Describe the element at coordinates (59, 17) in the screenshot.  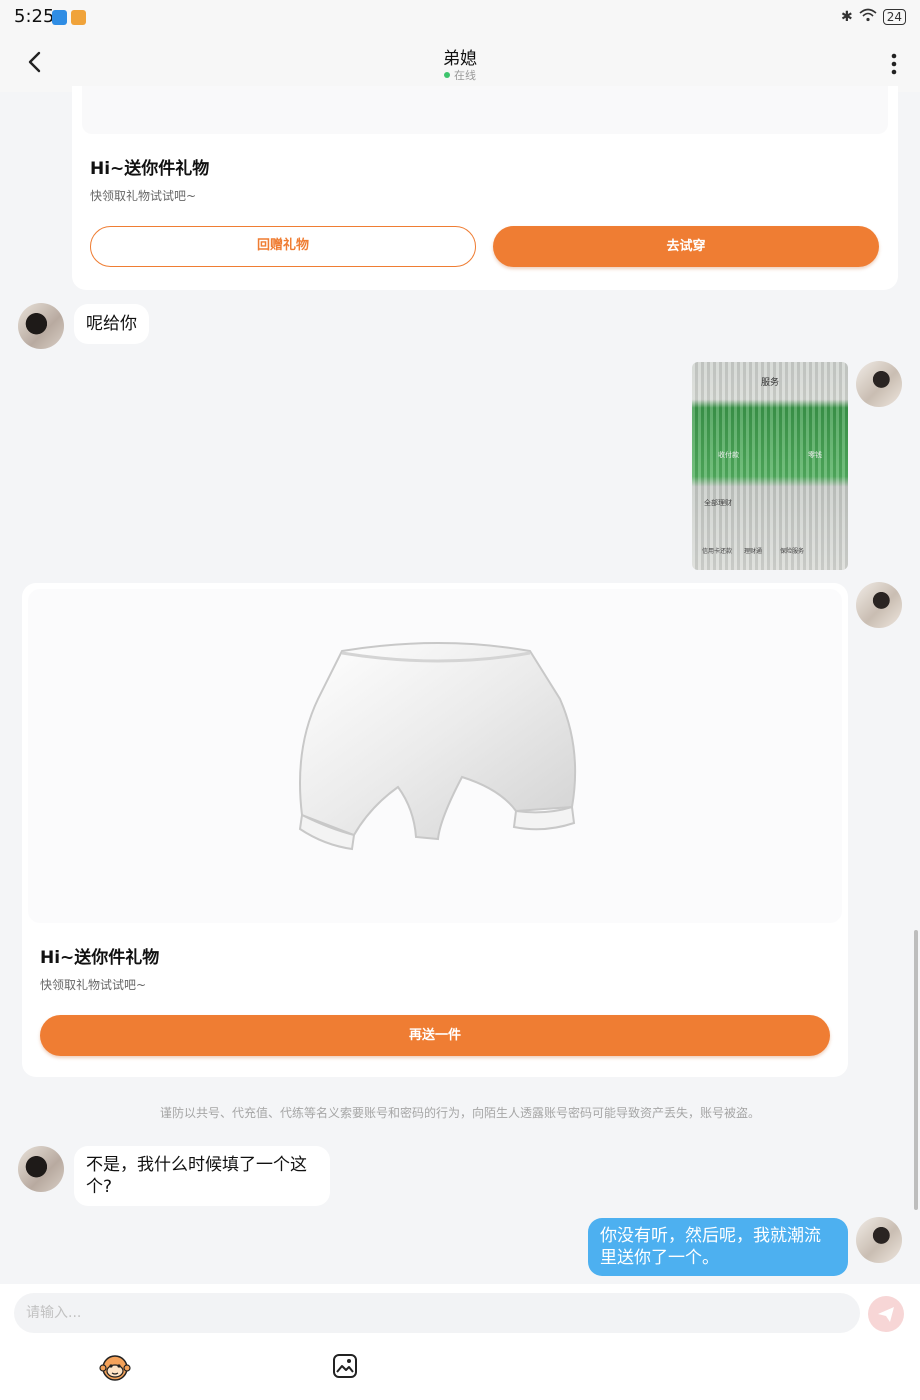
I see `cloud-app-icon` at that location.